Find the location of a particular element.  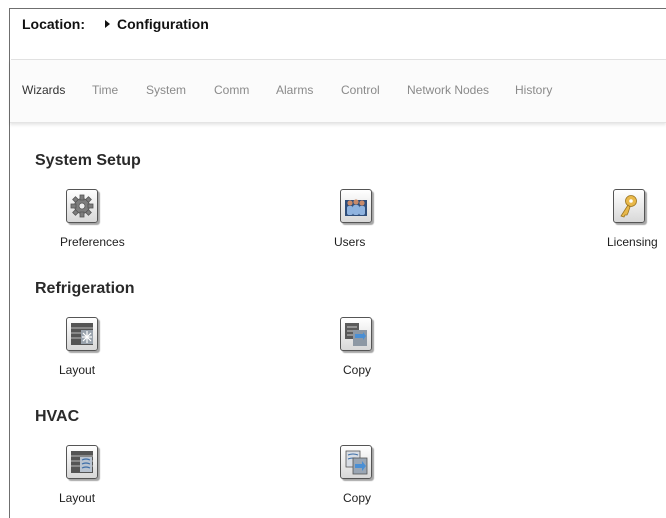

users-wizard: Users is located at coordinates (365, 219).